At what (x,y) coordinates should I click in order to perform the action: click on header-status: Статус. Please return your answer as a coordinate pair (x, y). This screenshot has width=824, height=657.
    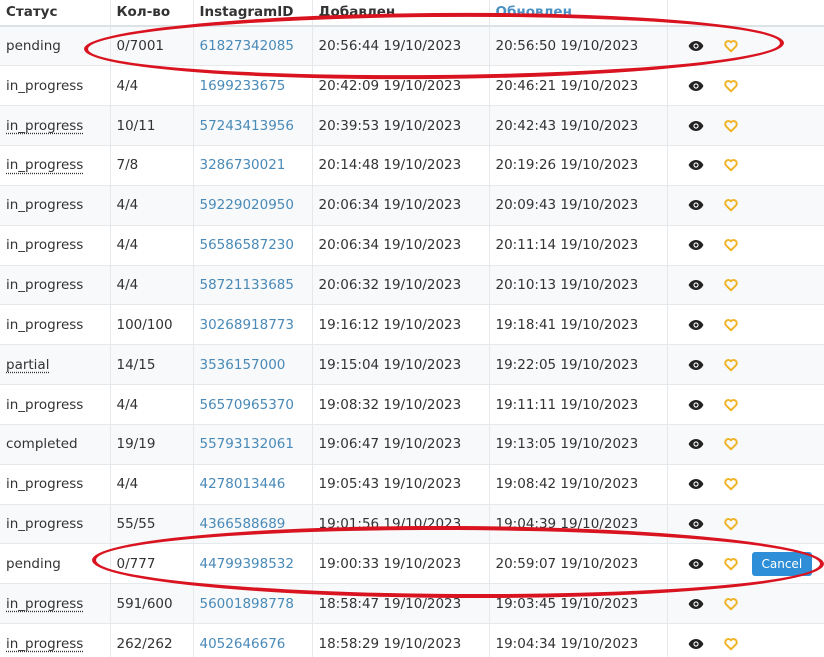
    Looking at the image, I should click on (55, 13).